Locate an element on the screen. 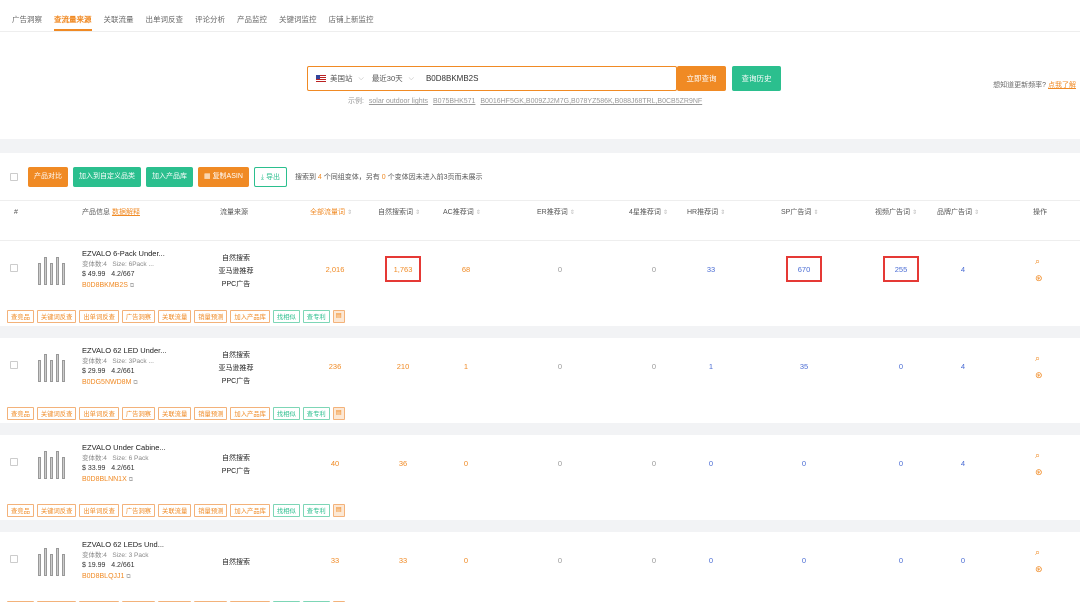 This screenshot has height=602, width=1080. col-video: 视频广告词 ⇕ is located at coordinates (896, 221).